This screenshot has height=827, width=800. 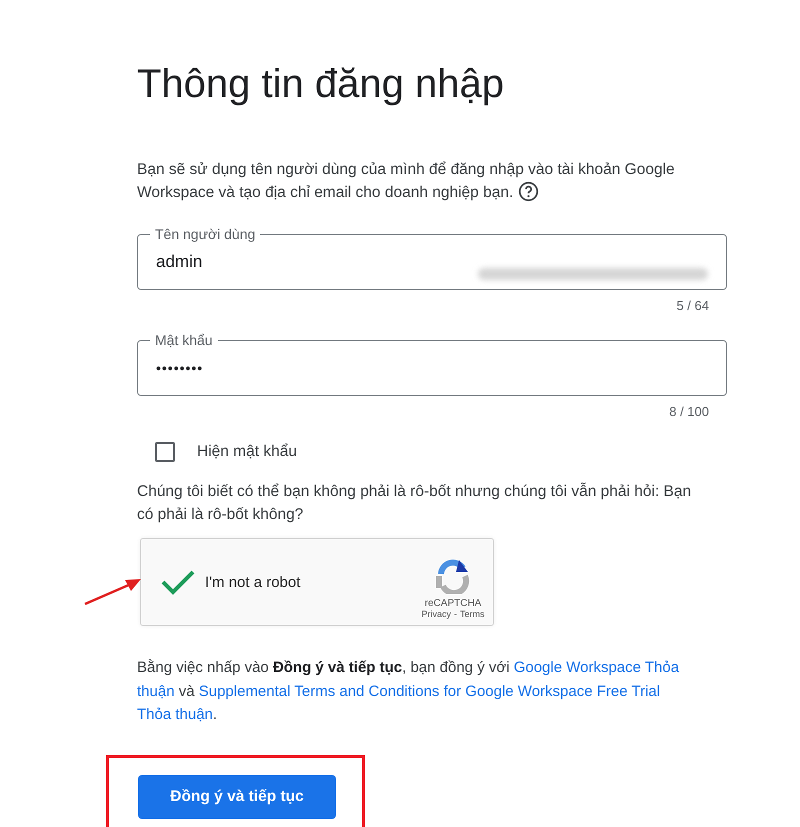 I want to click on terms-link: Terms, so click(x=472, y=613).